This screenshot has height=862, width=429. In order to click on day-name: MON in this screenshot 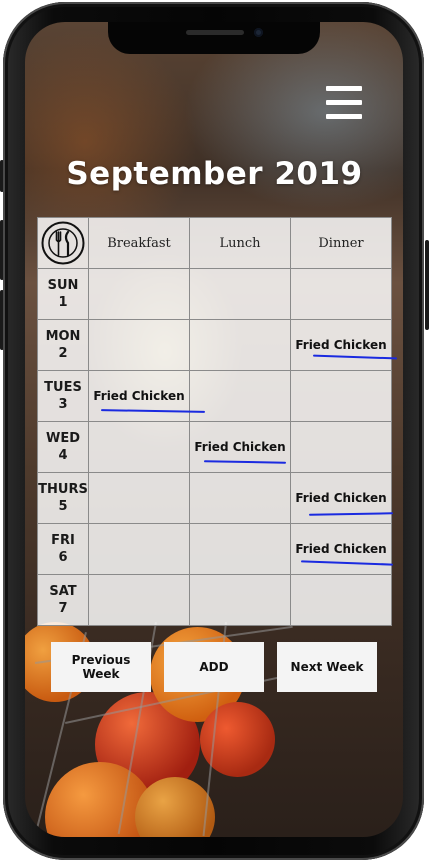, I will do `click(63, 336)`.